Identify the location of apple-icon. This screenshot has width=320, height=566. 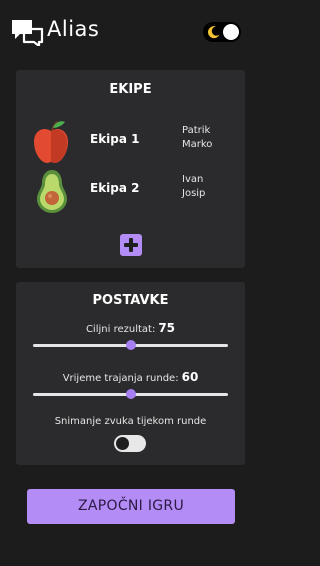
(51, 142).